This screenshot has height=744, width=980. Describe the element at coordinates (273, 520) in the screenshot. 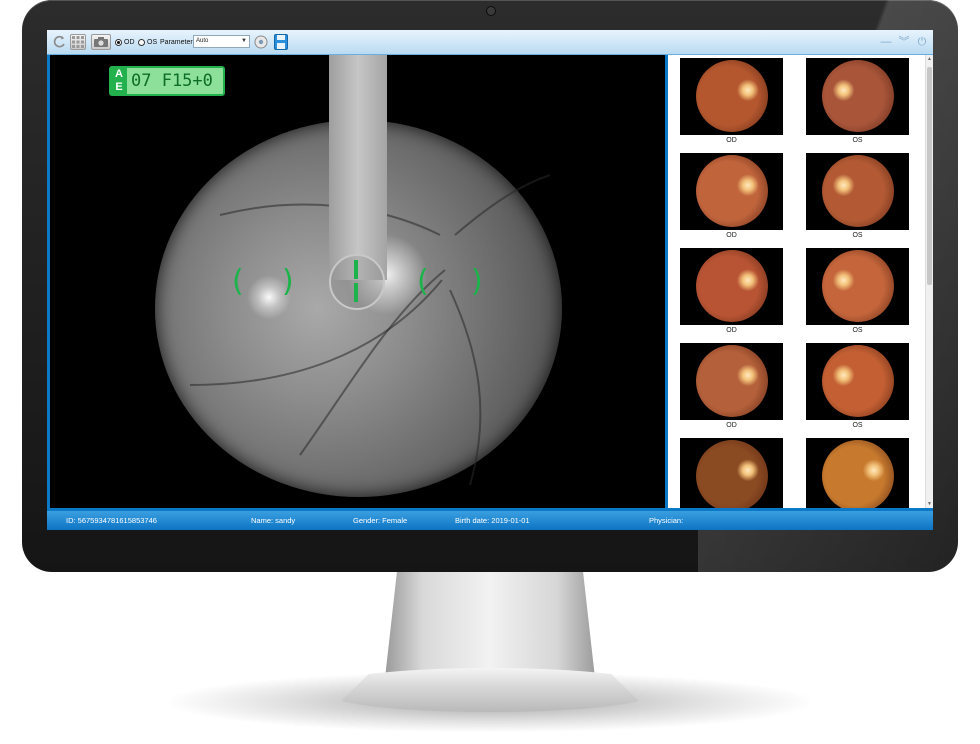

I see `patient-name: Name: sandy` at that location.